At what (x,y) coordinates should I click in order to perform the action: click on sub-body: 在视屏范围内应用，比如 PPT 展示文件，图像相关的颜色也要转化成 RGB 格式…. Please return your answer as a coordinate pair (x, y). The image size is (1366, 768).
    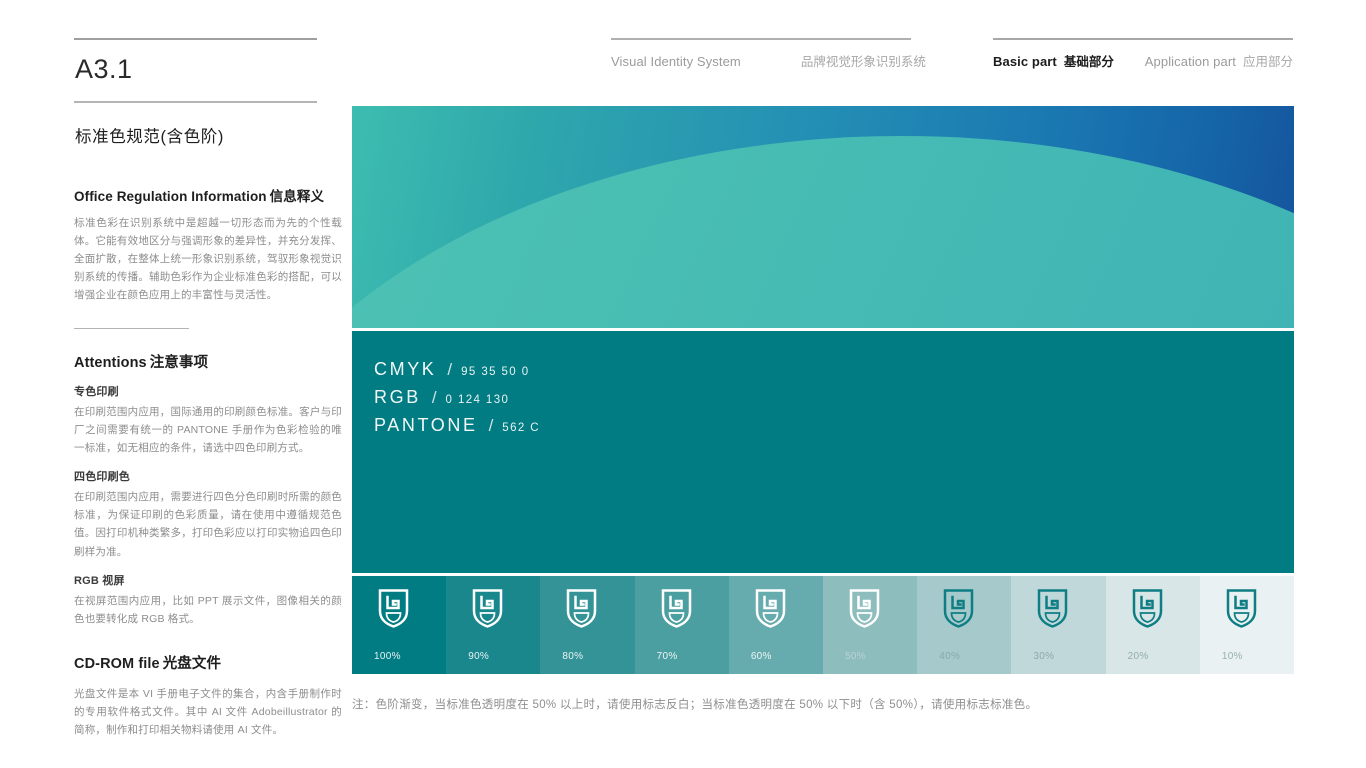
    Looking at the image, I should click on (208, 609).